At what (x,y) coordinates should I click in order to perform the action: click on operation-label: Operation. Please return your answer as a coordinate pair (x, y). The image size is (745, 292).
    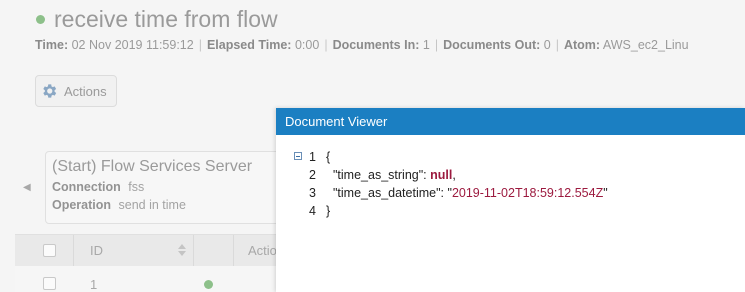
    Looking at the image, I should click on (82, 205).